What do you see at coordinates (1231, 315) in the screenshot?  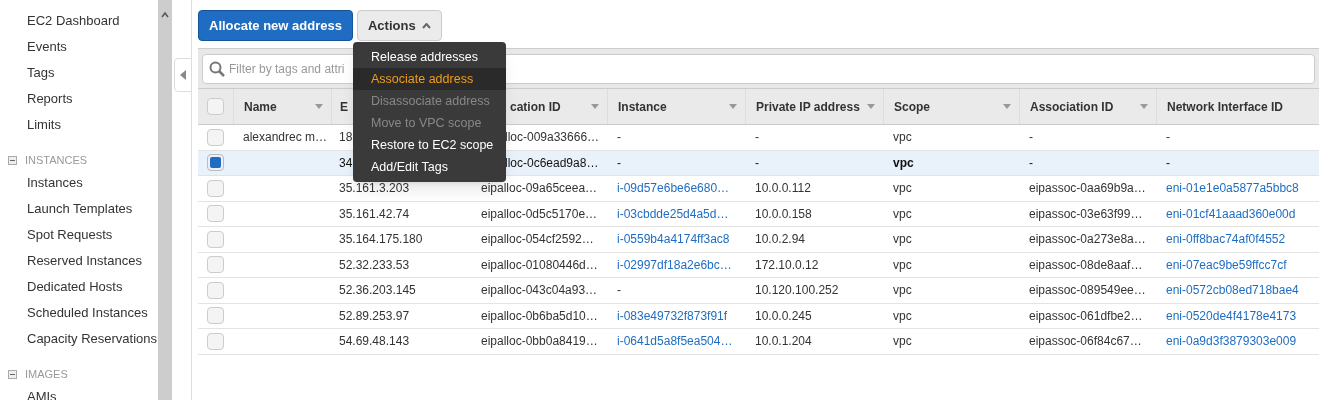 I see `resource-link: eni-0520de4f4178e4173` at bounding box center [1231, 315].